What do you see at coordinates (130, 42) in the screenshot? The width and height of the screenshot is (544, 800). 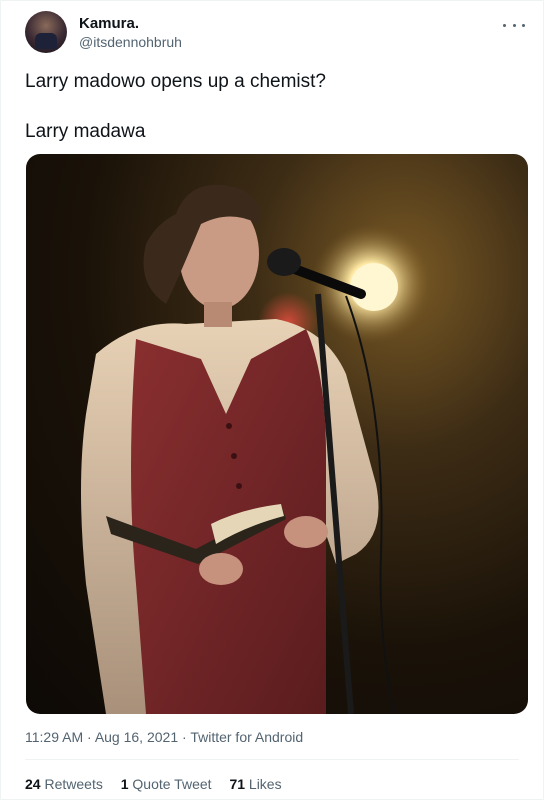 I see `author-handle: @itsdennohbruh` at bounding box center [130, 42].